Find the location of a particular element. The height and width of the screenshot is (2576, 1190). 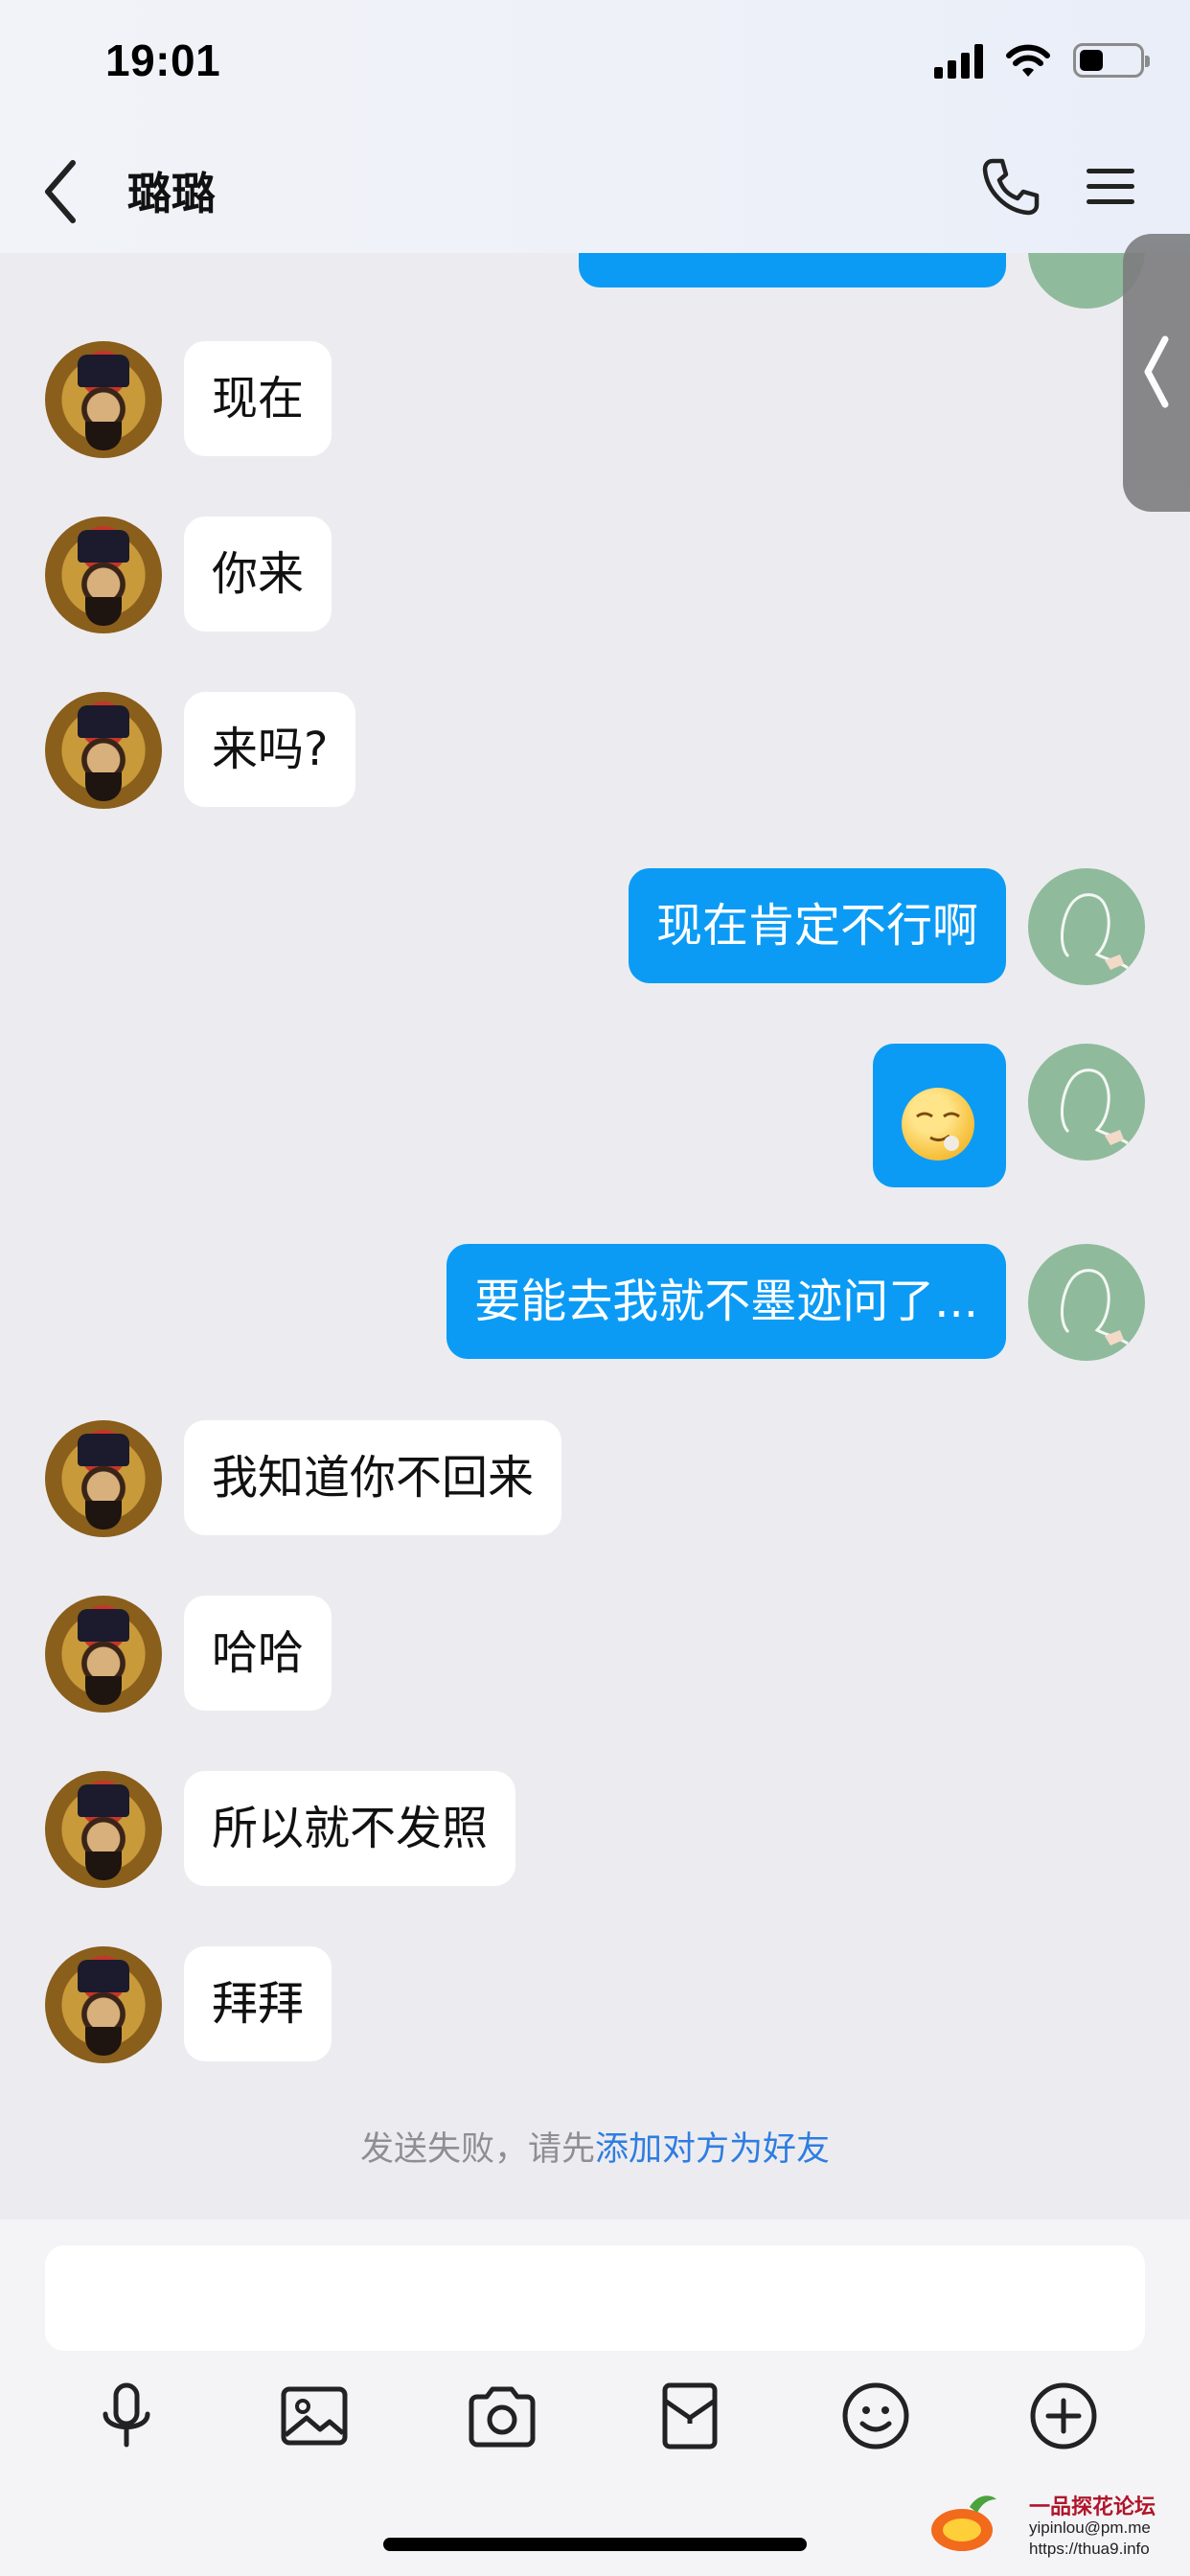

message-bubble-received: 你来 is located at coordinates (258, 574).